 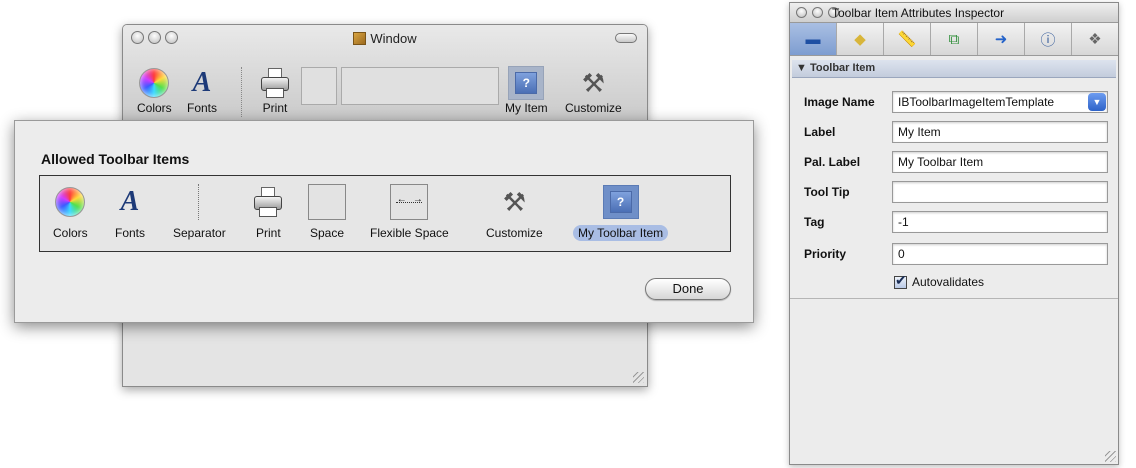 I want to click on pal-label-field: My Toolbar Item, so click(x=1000, y=162).